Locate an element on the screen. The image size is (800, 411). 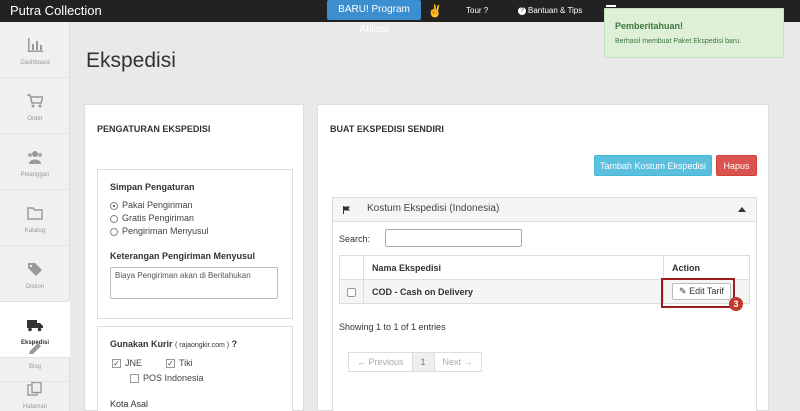
help-link: ? Bantuan & Tips is located at coordinates (550, 11).